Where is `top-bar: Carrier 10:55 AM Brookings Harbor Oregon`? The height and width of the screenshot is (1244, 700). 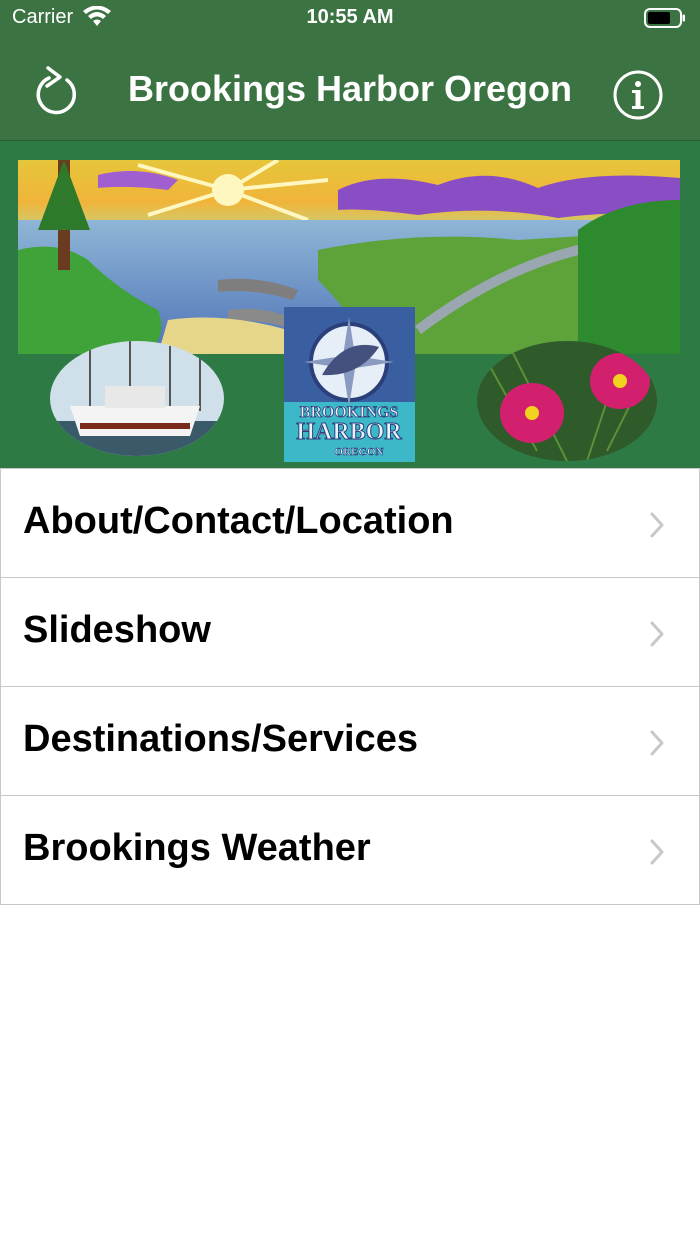
top-bar: Carrier 10:55 AM Brookings Harbor Oregon is located at coordinates (350, 70).